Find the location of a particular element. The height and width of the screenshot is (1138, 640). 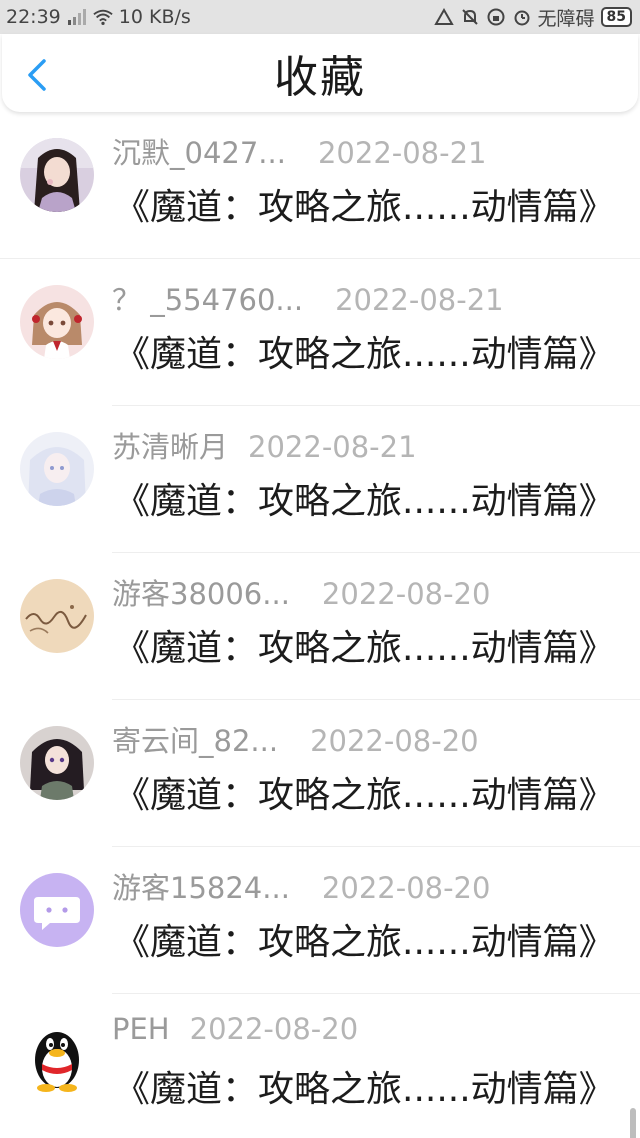

dark-anime-girl-icon is located at coordinates (57, 763).